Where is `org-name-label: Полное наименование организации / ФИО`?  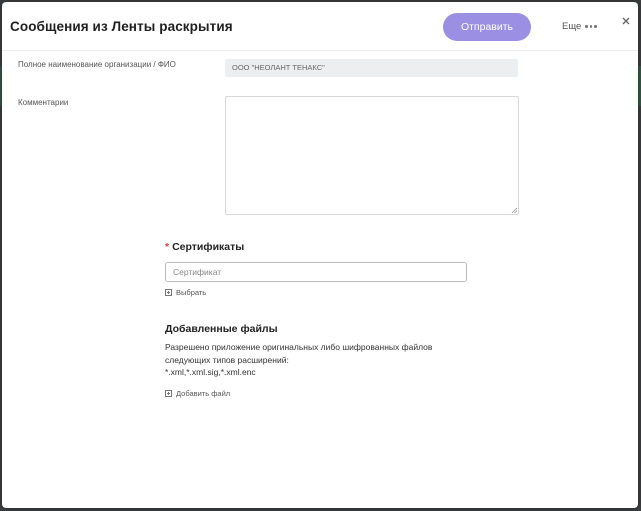
org-name-label: Полное наименование организации / ФИО is located at coordinates (97, 64).